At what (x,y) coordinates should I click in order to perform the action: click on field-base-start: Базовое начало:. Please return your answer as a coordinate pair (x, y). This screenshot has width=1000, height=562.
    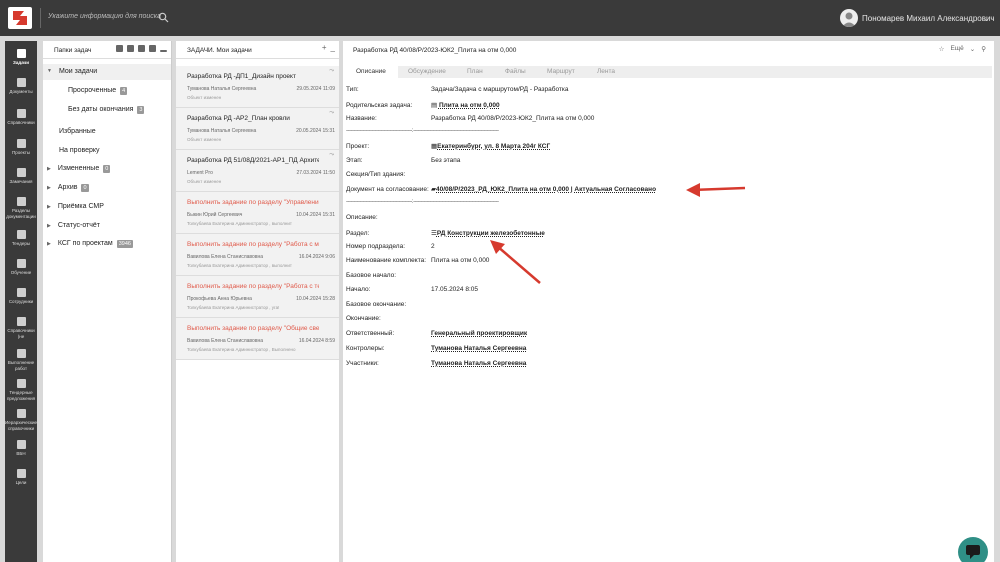
    Looking at the image, I should click on (371, 275).